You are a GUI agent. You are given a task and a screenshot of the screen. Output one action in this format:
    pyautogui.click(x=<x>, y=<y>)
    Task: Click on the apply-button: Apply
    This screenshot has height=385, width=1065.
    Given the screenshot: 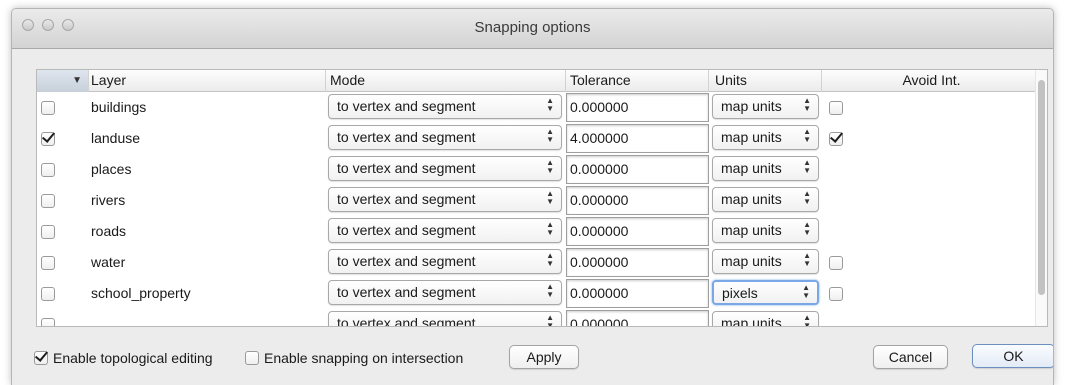 What is the action you would take?
    pyautogui.click(x=544, y=357)
    